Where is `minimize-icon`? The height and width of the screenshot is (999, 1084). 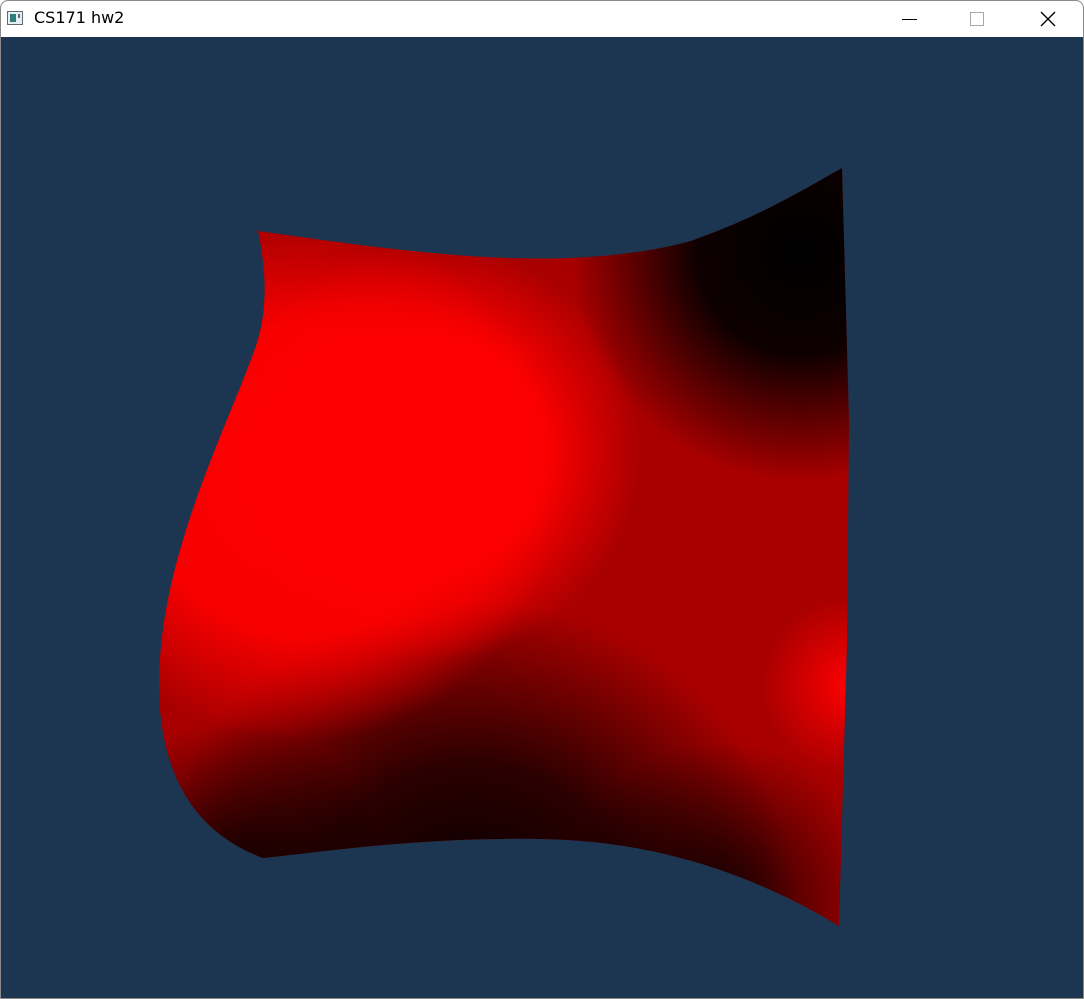 minimize-icon is located at coordinates (909, 19).